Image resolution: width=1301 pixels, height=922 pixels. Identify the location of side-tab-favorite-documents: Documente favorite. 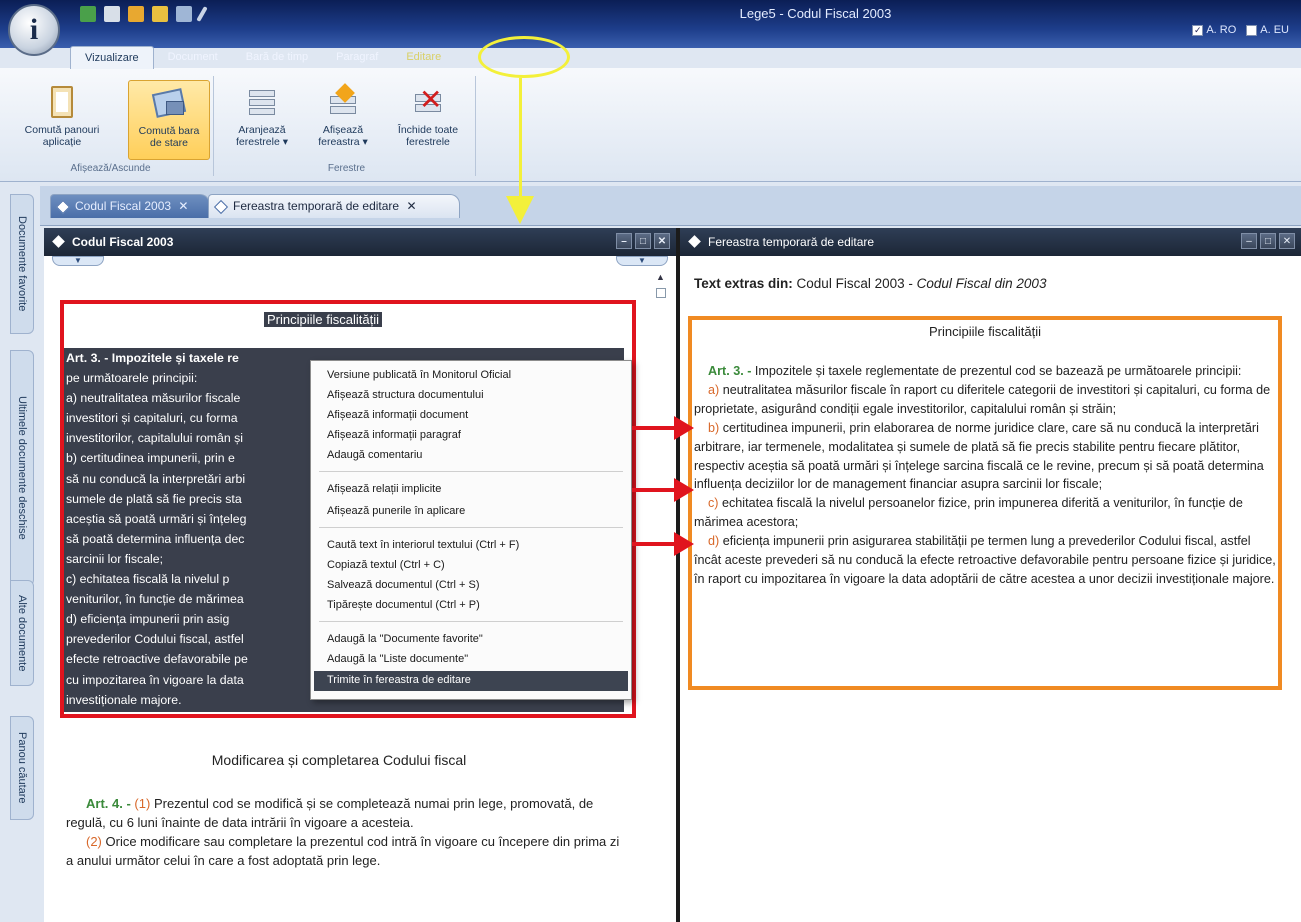
(22, 264).